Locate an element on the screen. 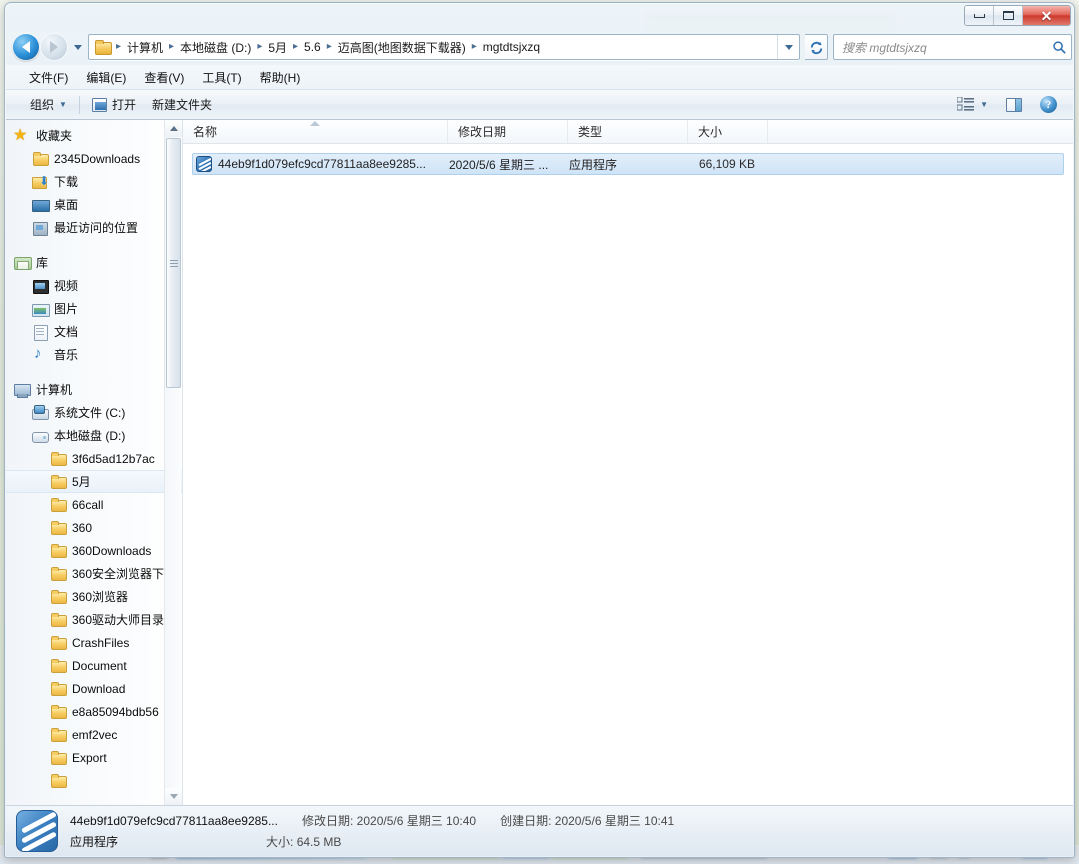 This screenshot has width=1079, height=864. forward-button is located at coordinates (54, 47).